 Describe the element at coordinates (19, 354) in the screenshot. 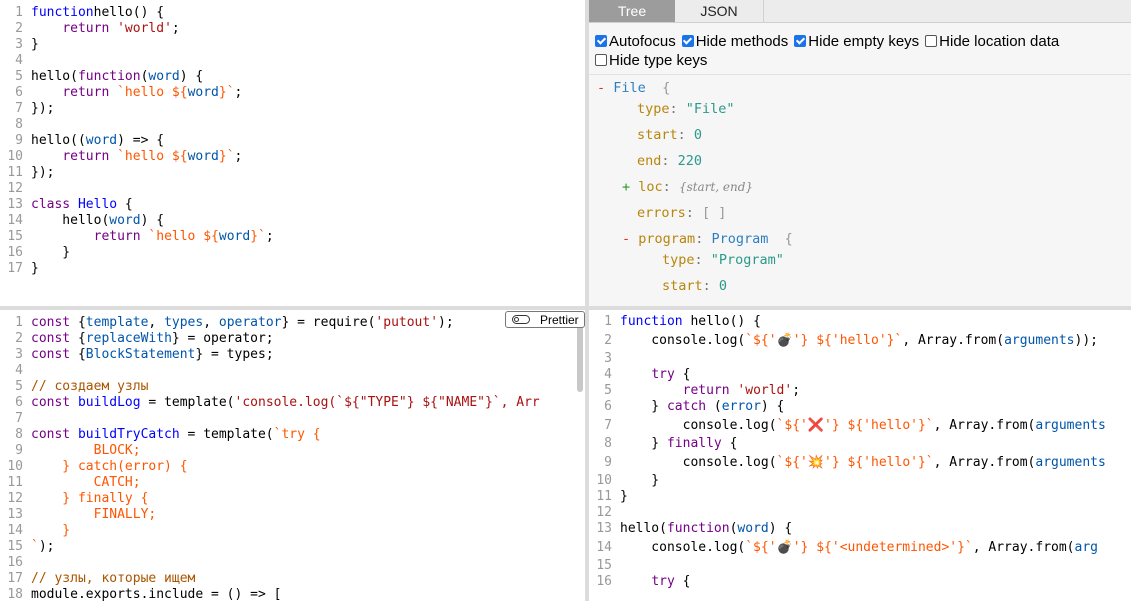

I see `line-number: 3` at that location.